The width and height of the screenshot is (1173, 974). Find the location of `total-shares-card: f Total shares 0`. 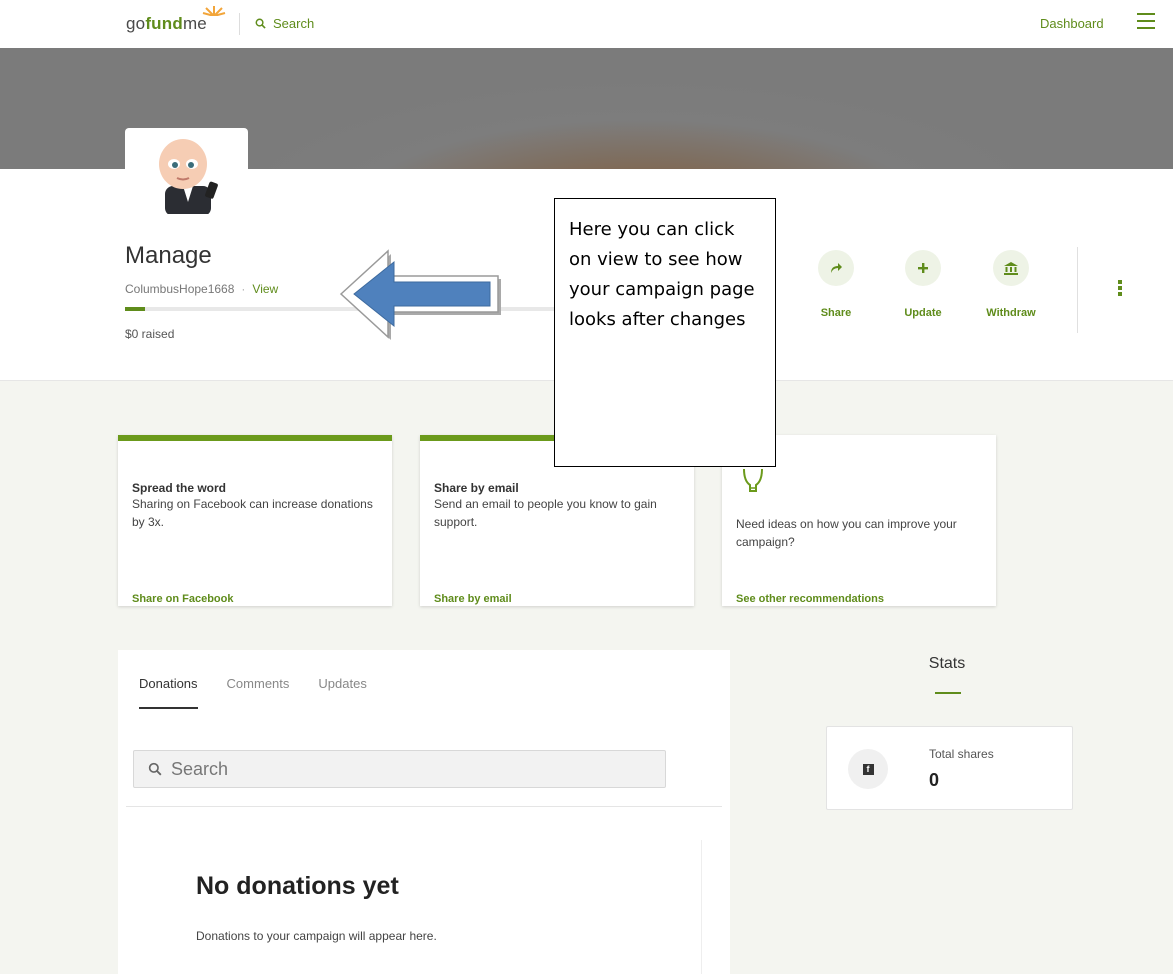

total-shares-card: f Total shares 0 is located at coordinates (949, 768).